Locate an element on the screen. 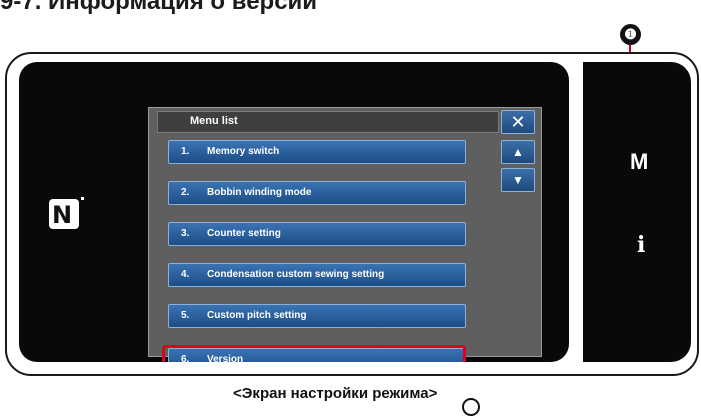 The image size is (701, 416). dialog-title-bar: Menu list is located at coordinates (328, 122).